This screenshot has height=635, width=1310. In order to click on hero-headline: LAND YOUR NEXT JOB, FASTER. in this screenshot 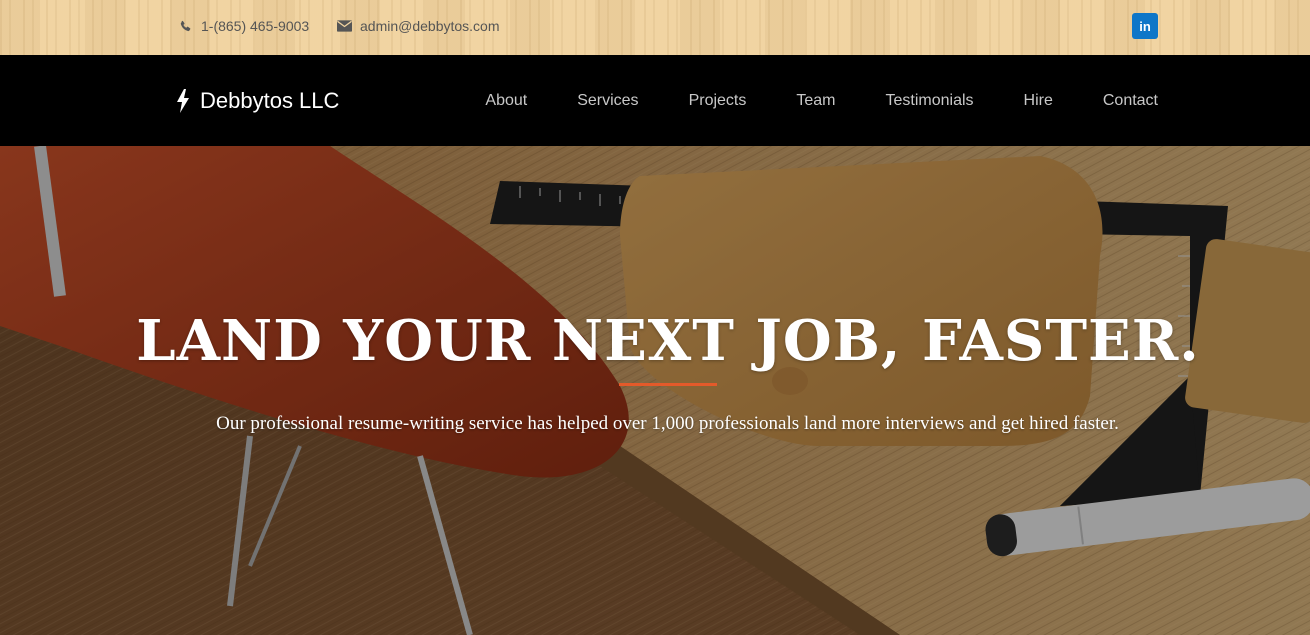, I will do `click(668, 341)`.